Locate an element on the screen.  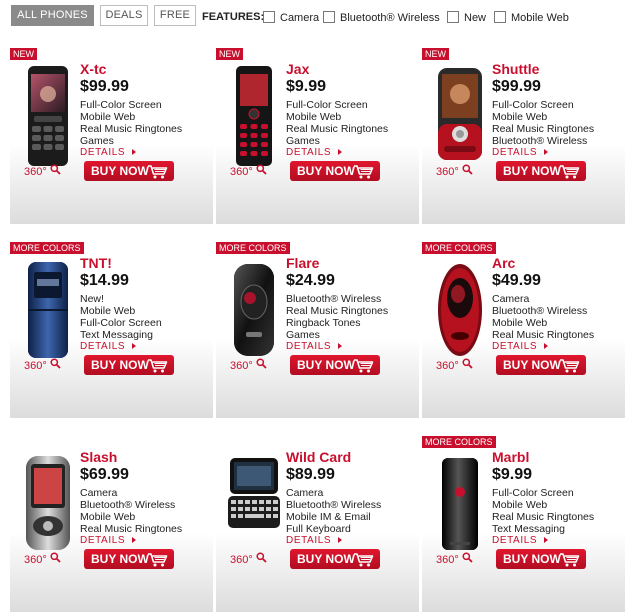
product-price: $99.99 is located at coordinates (104, 86).